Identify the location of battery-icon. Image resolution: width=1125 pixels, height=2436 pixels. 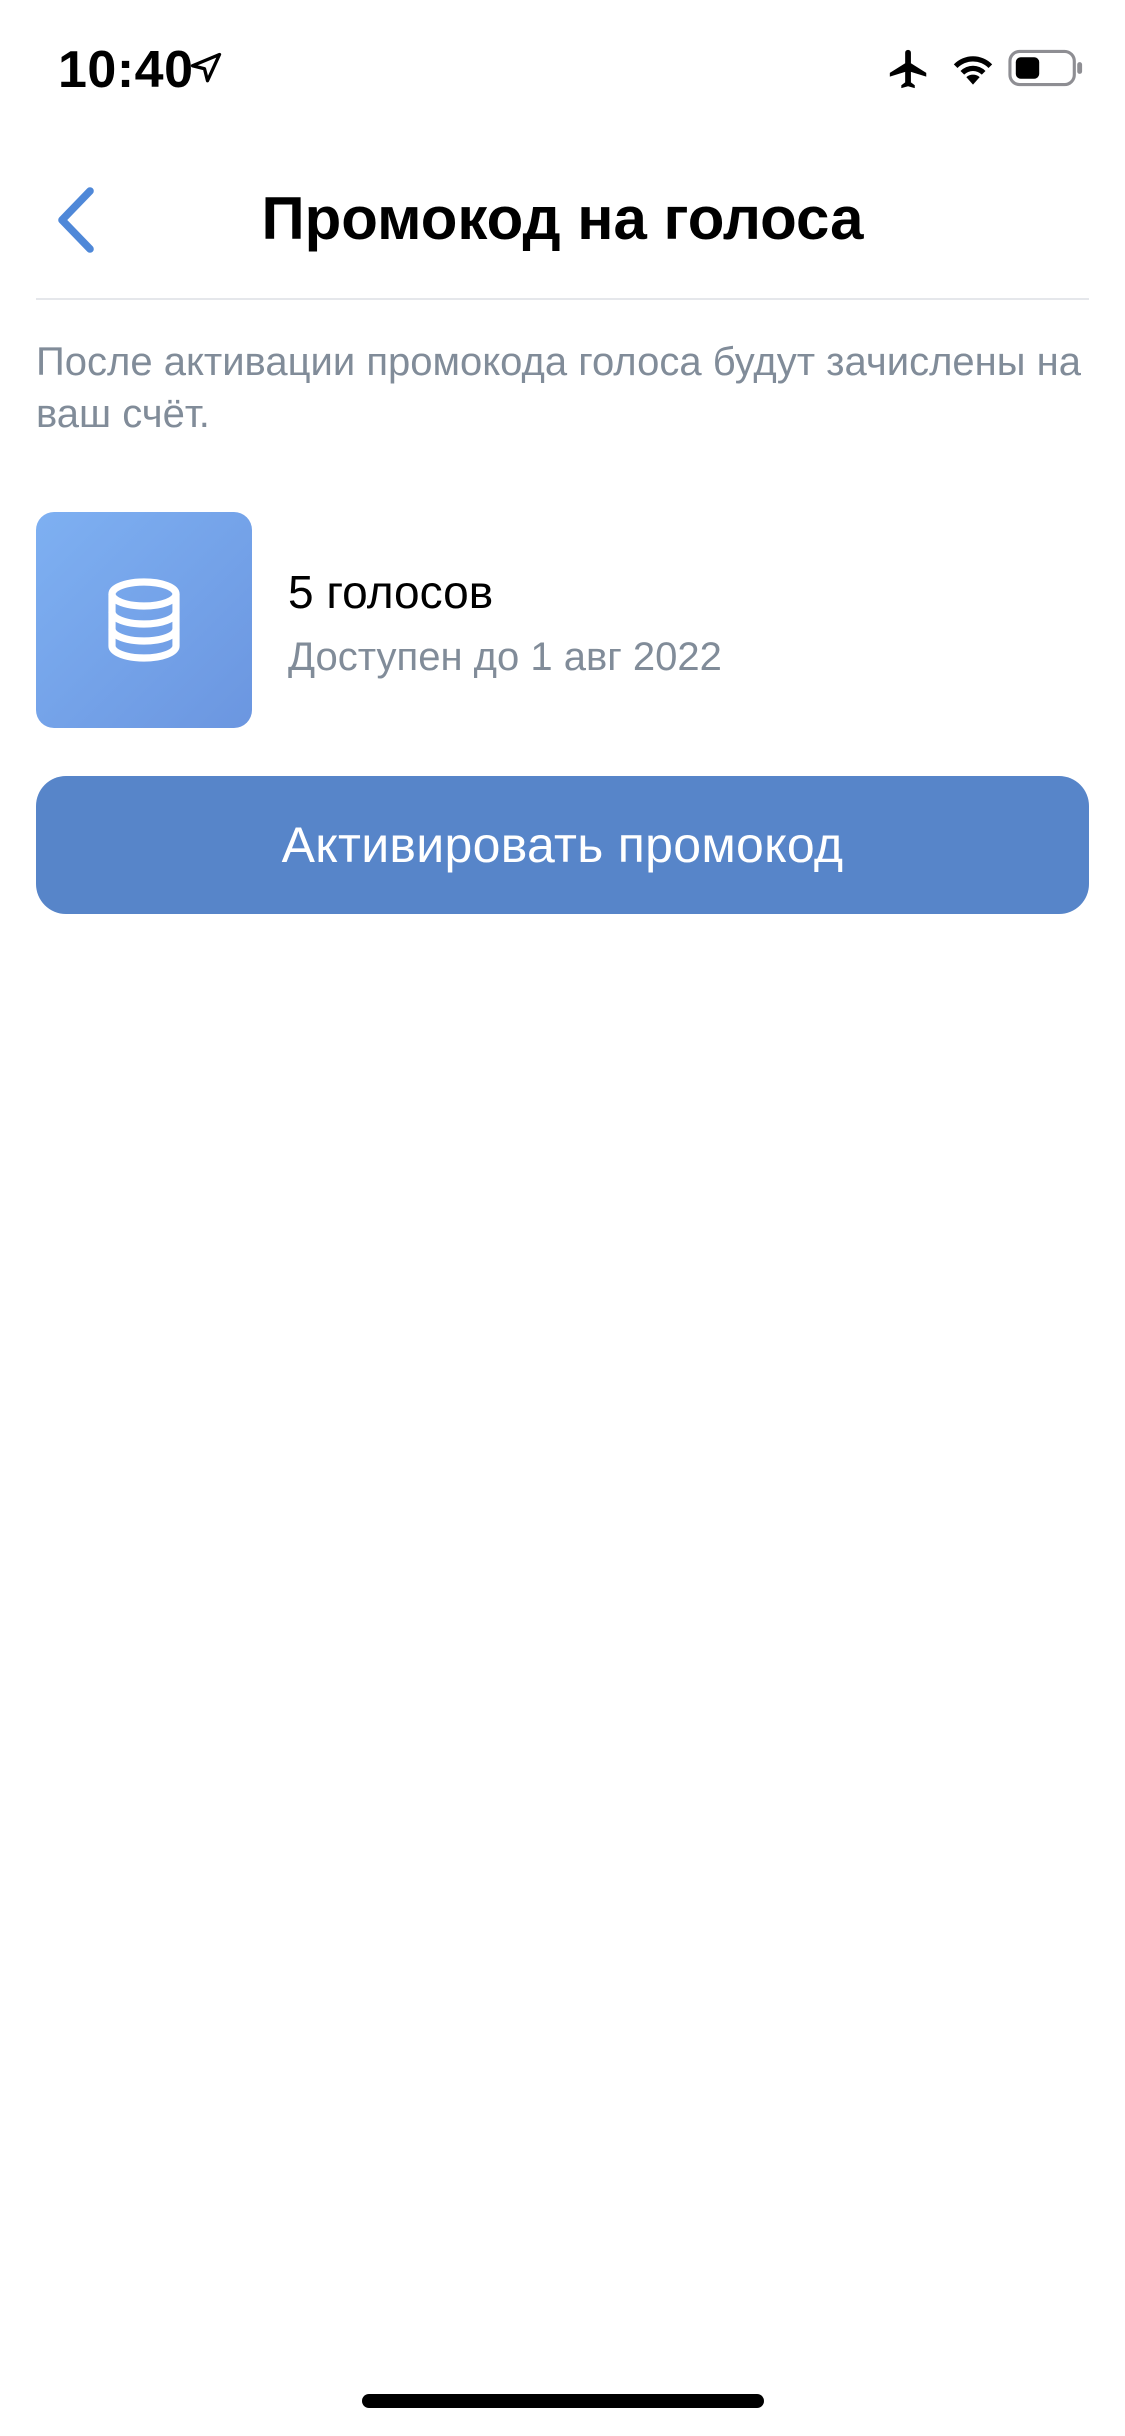
(1045, 68).